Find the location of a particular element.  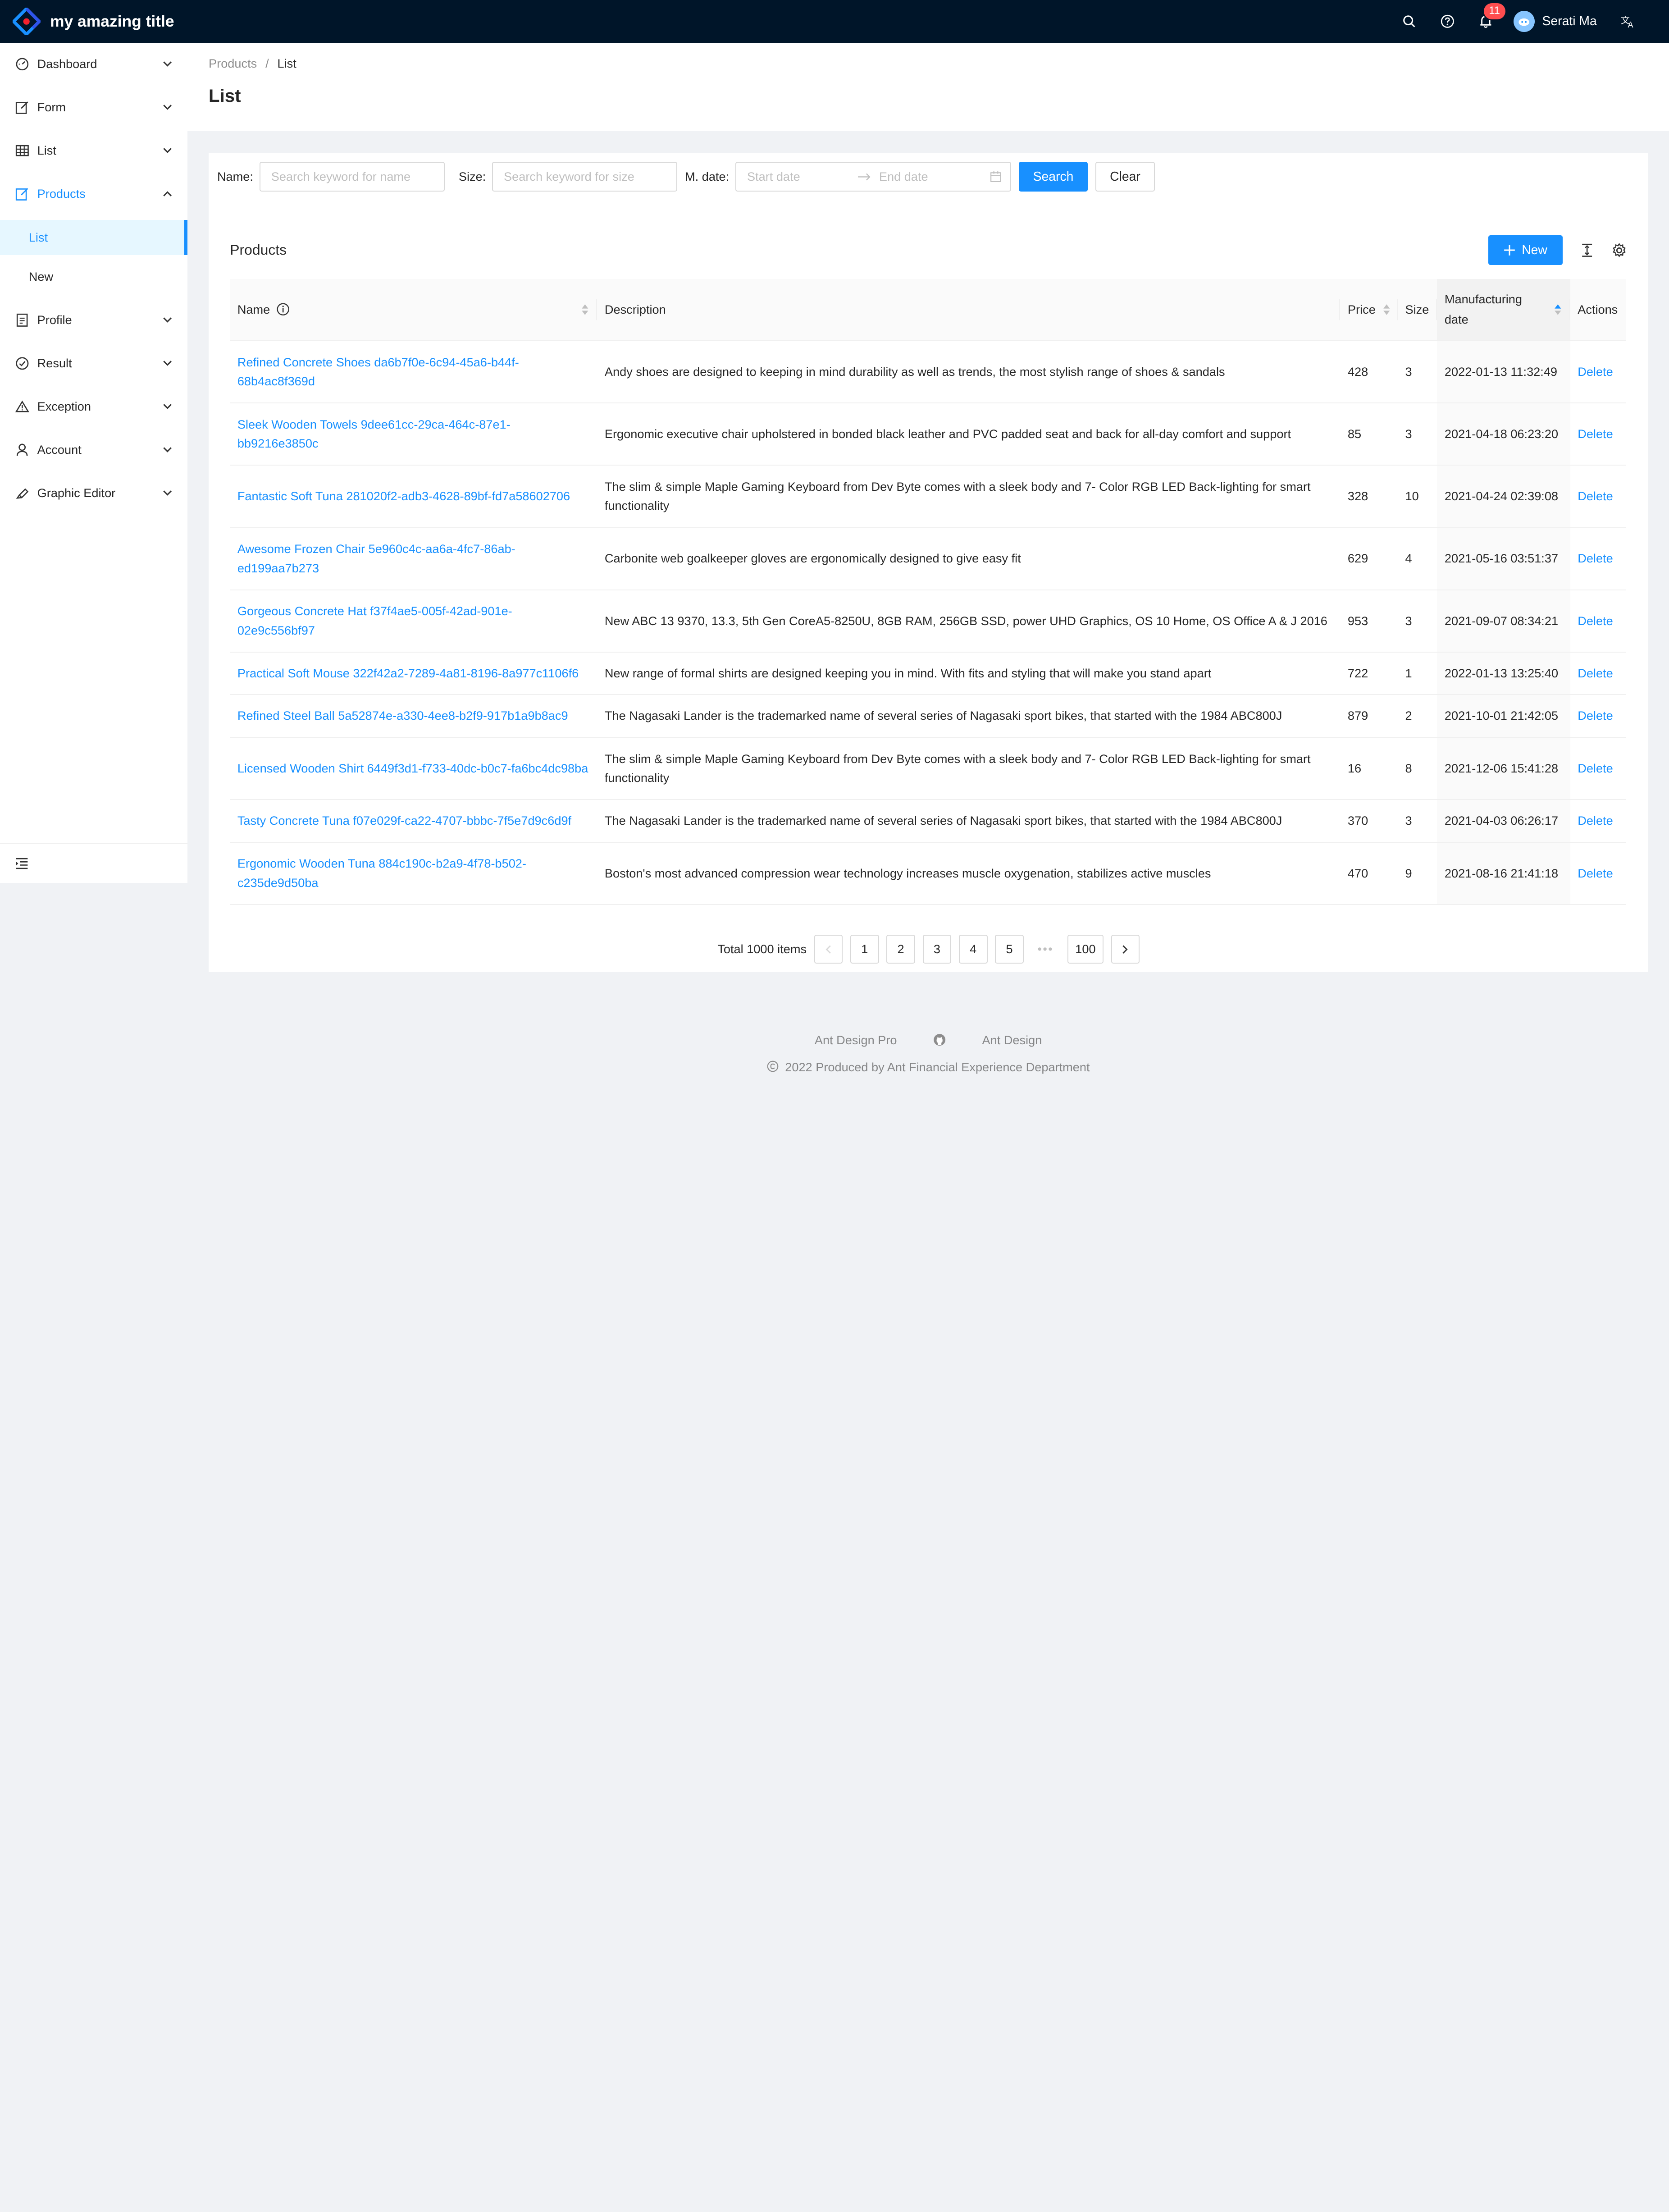

chevron-up-icon is located at coordinates (167, 194).